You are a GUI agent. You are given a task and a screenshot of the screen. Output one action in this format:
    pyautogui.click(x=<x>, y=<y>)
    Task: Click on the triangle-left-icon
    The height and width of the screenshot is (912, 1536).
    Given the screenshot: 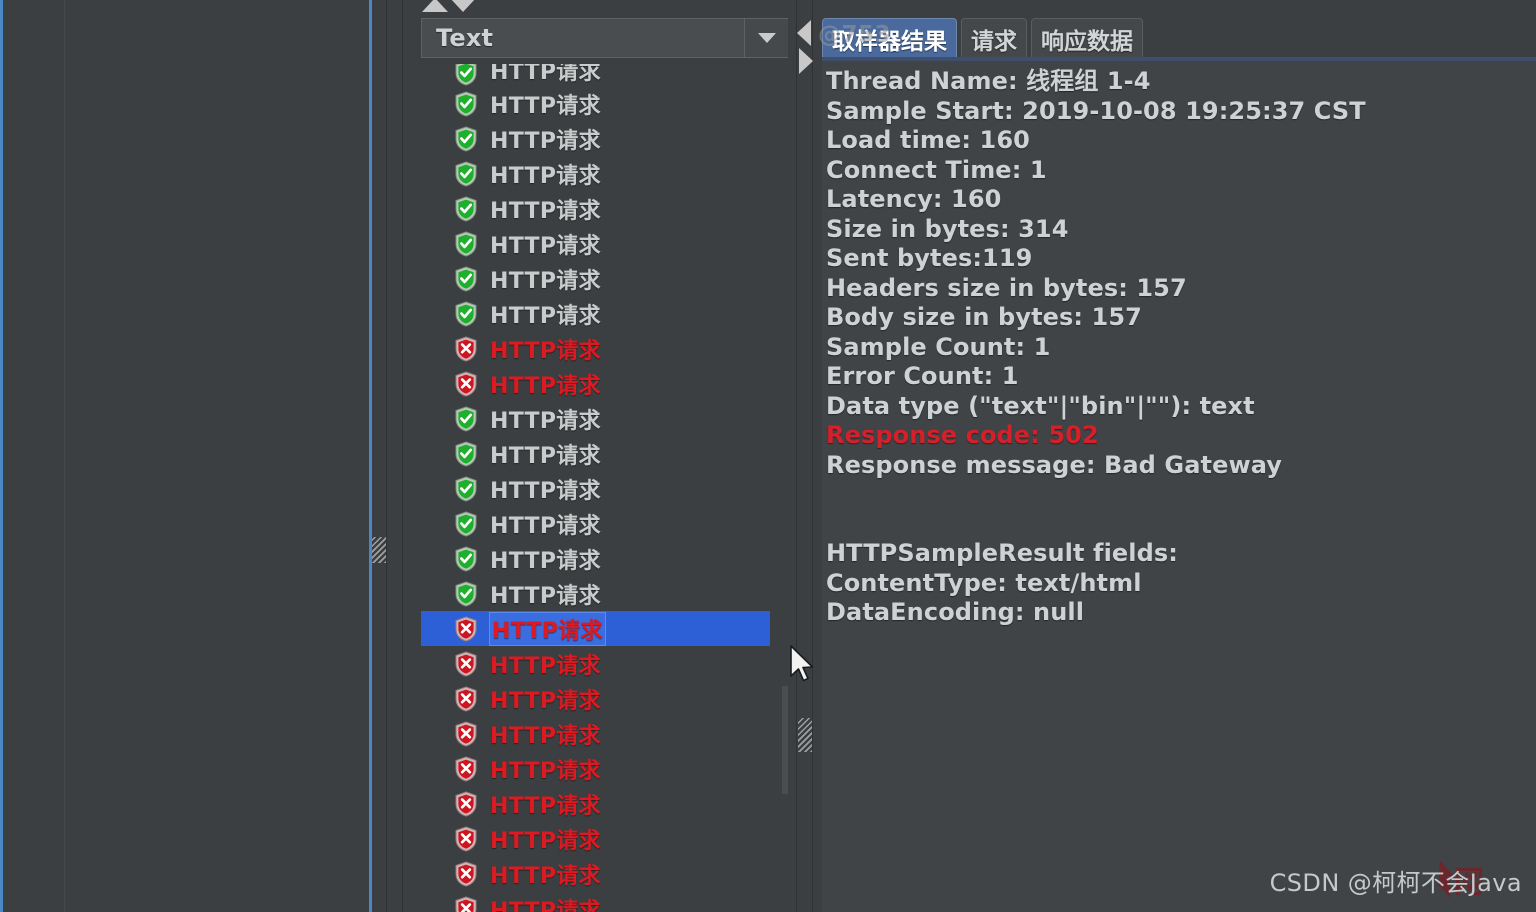 What is the action you would take?
    pyautogui.click(x=804, y=33)
    